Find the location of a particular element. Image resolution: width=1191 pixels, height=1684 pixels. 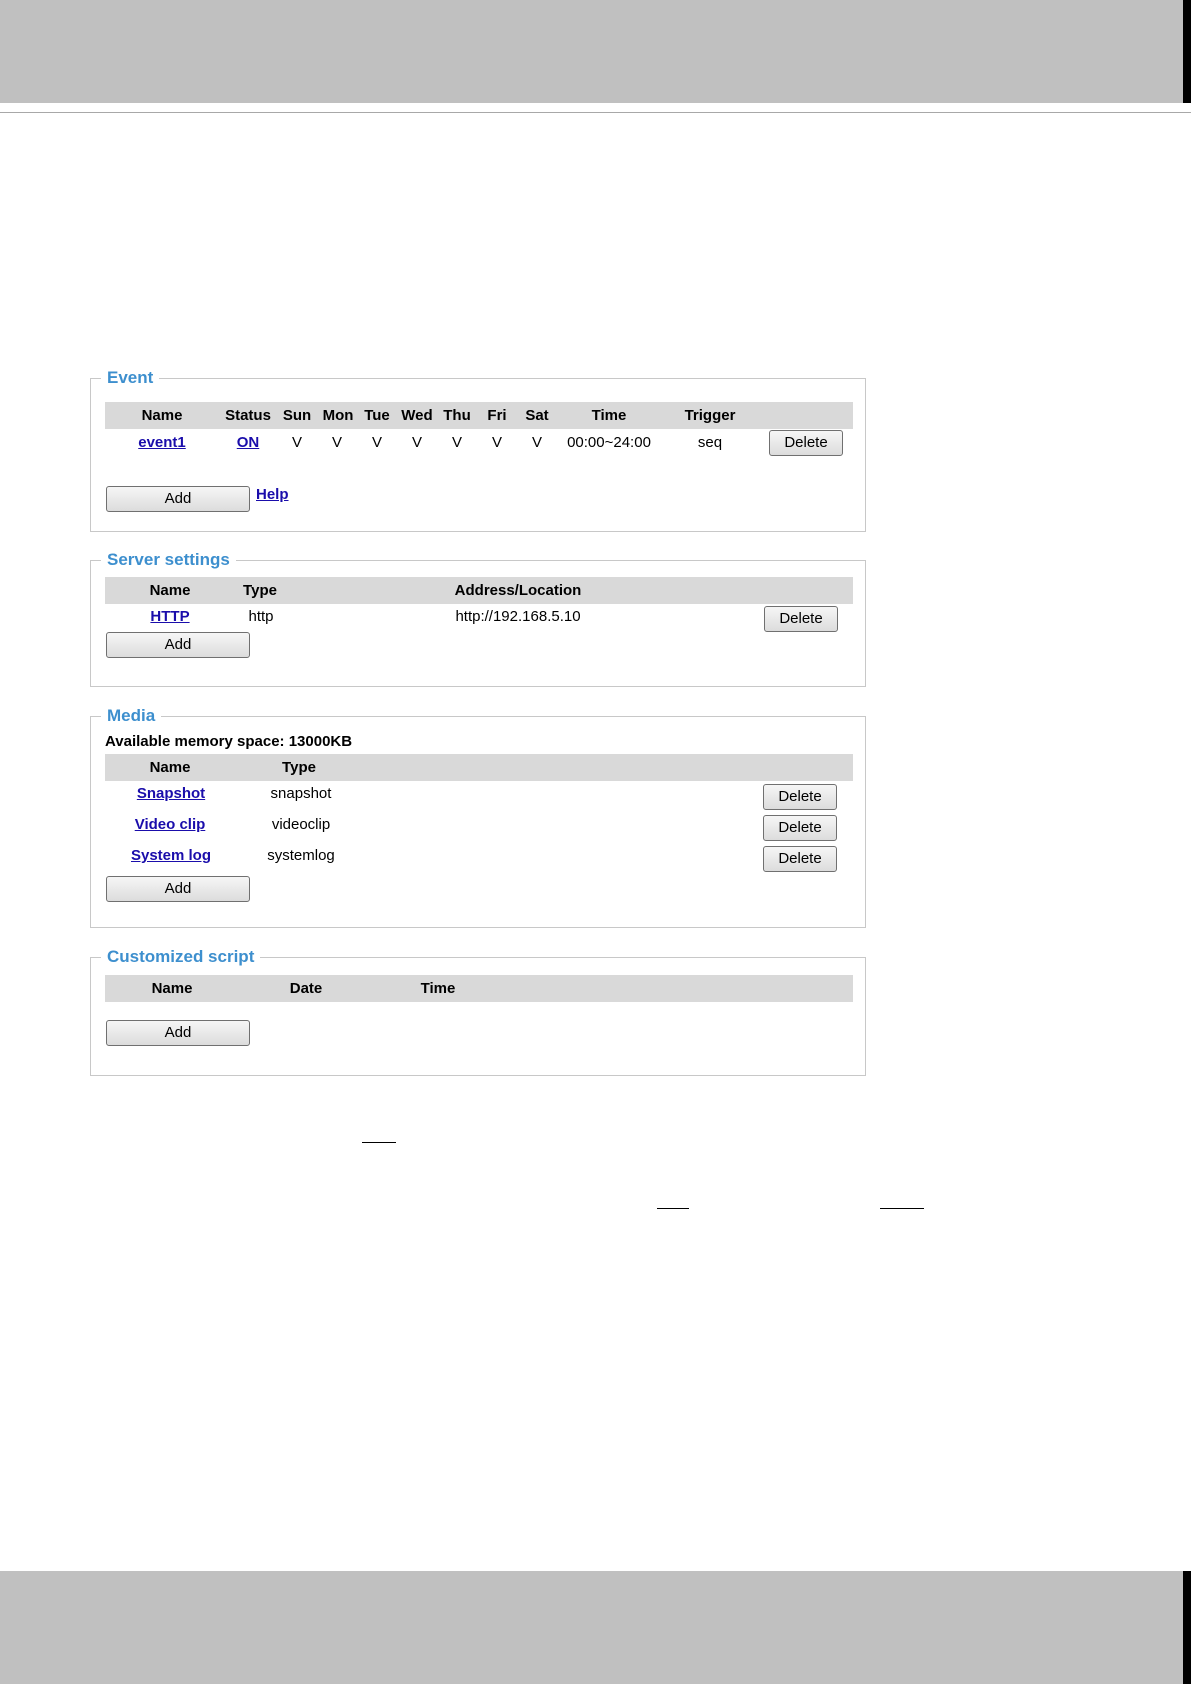

media-type: snapshot is located at coordinates (301, 793).